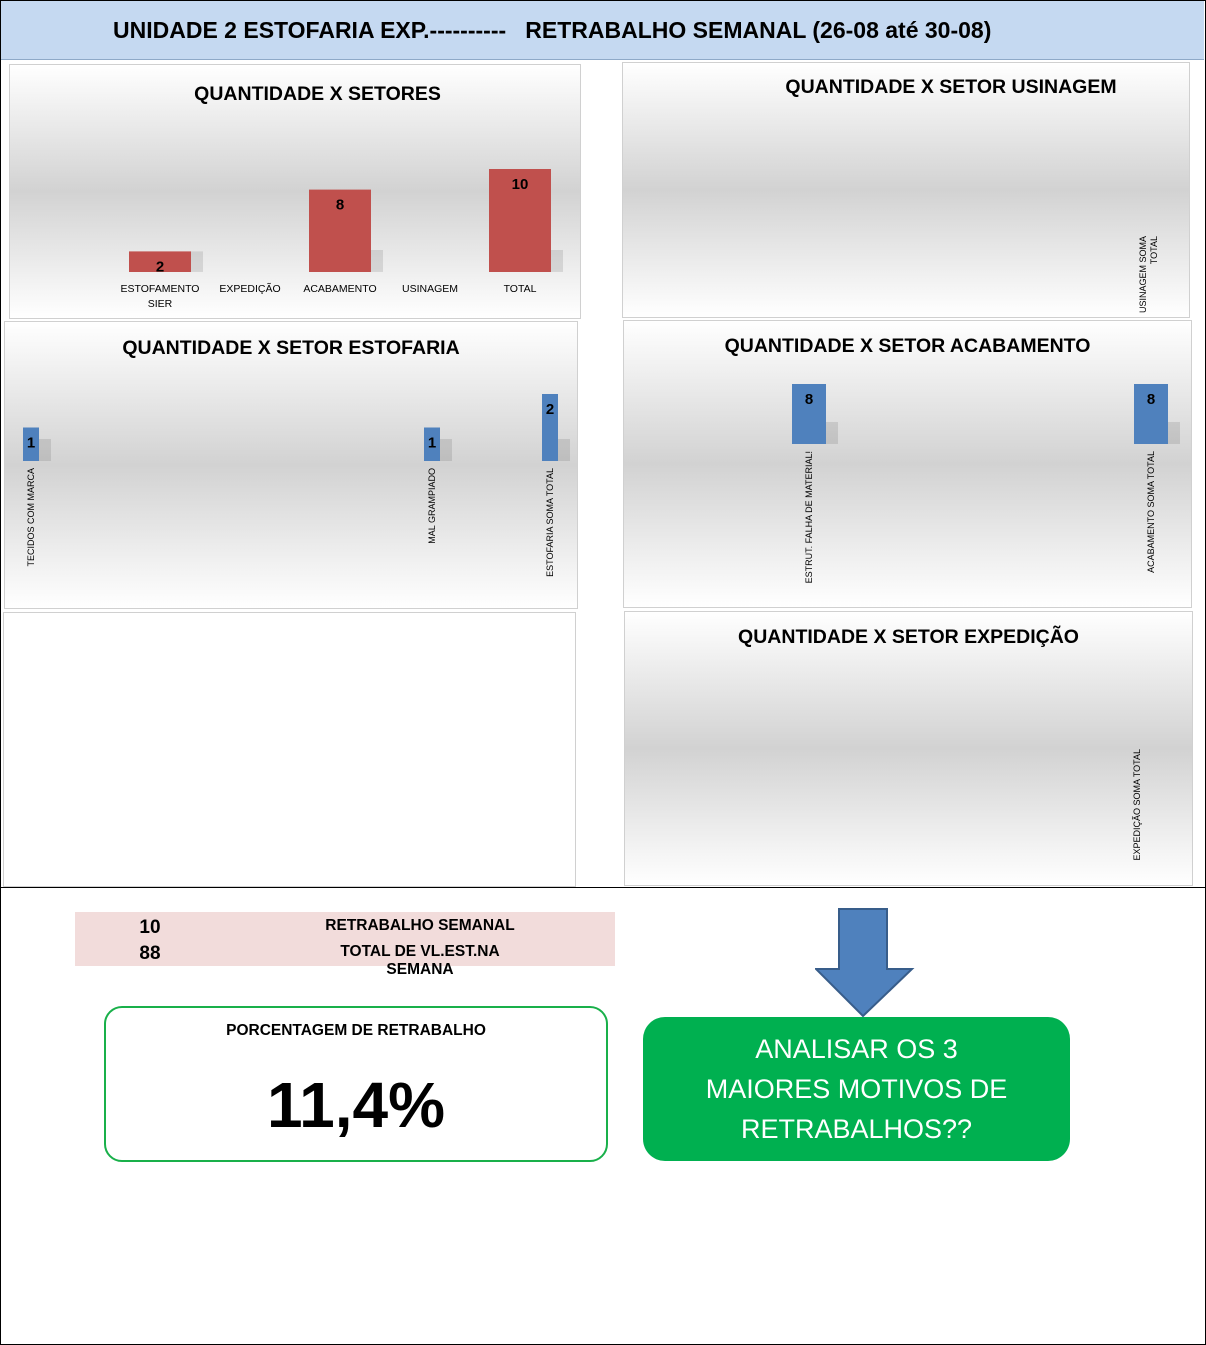 The height and width of the screenshot is (1345, 1206). Describe the element at coordinates (420, 925) in the screenshot. I see `weekly-rework-label: RETRABALHO SEMANAL` at that location.